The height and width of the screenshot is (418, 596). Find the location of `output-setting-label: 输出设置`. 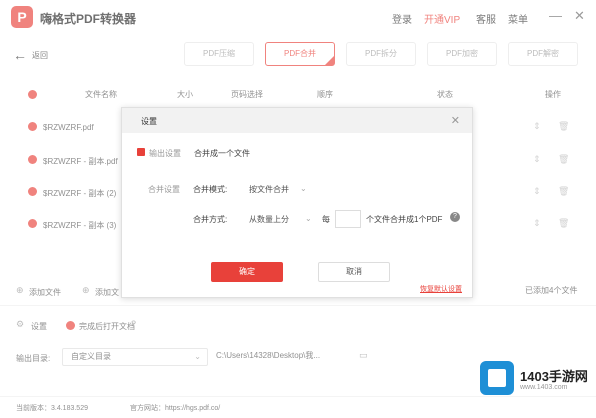

output-setting-label: 输出设置 is located at coordinates (165, 153).